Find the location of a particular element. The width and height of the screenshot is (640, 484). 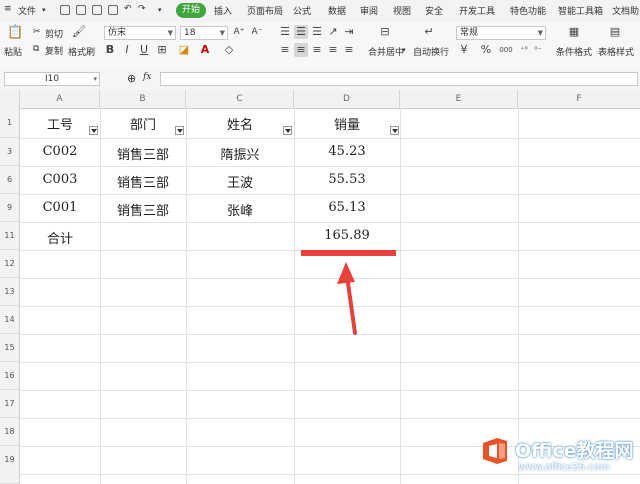

indent-icon: ⇥ is located at coordinates (349, 32).